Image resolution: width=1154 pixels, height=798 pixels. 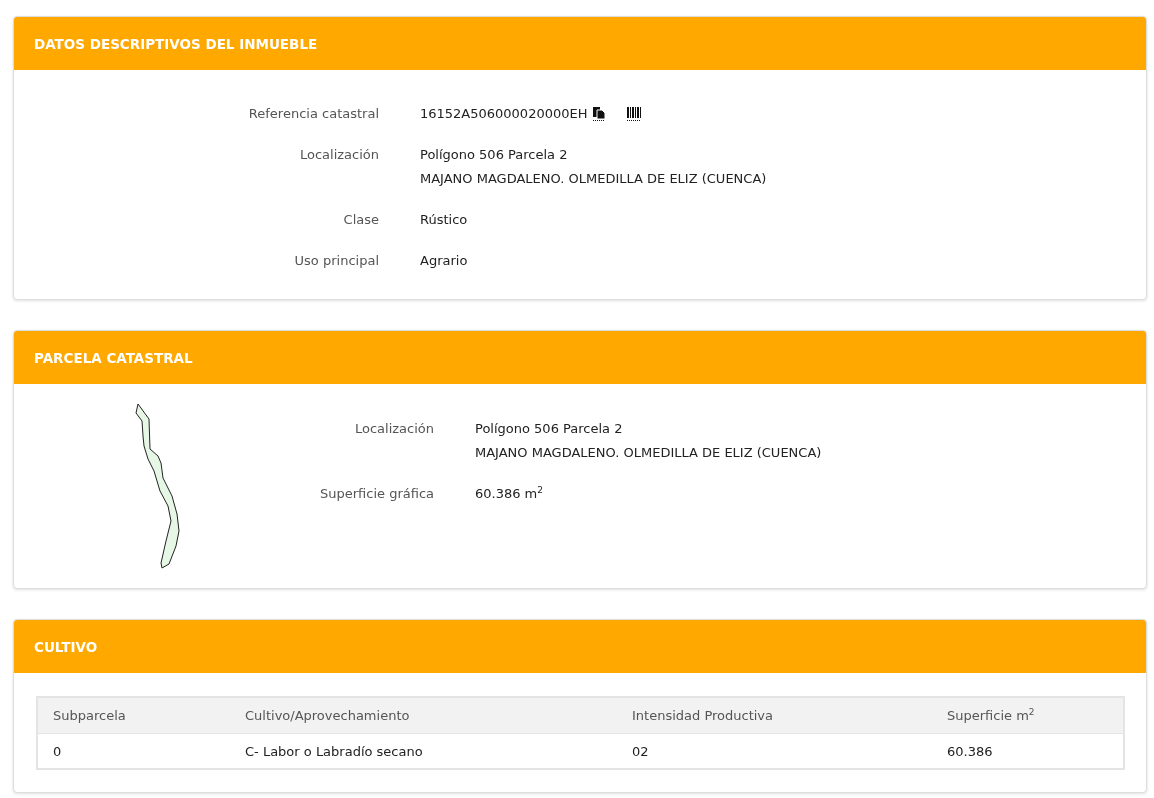 What do you see at coordinates (176, 43) in the screenshot?
I see `panel-title: DATOS DESCRIPTIVOS DEL INMUEBLE` at bounding box center [176, 43].